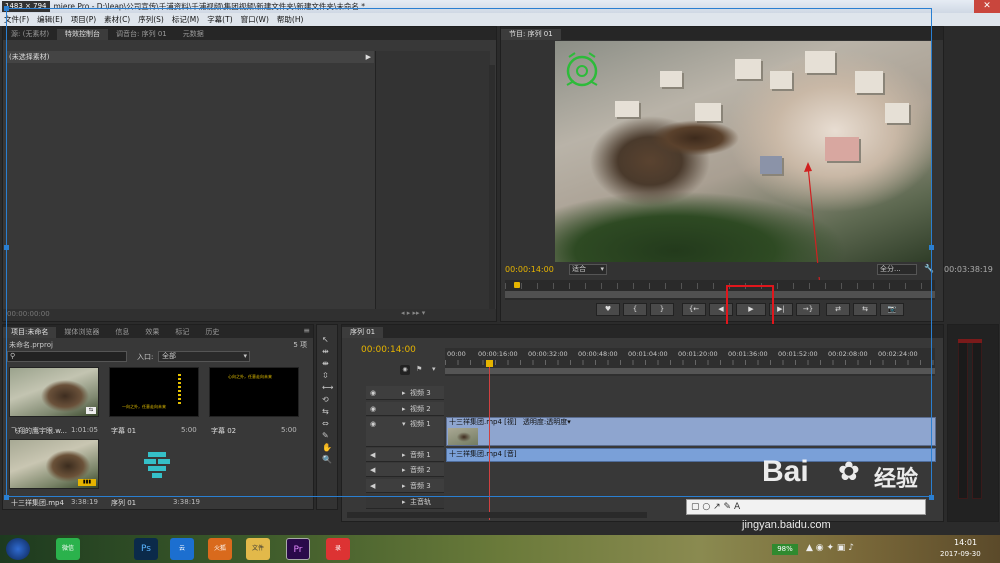  Describe the element at coordinates (83, 34) in the screenshot. I see `tab-effect-controls: 特效控制台` at that location.